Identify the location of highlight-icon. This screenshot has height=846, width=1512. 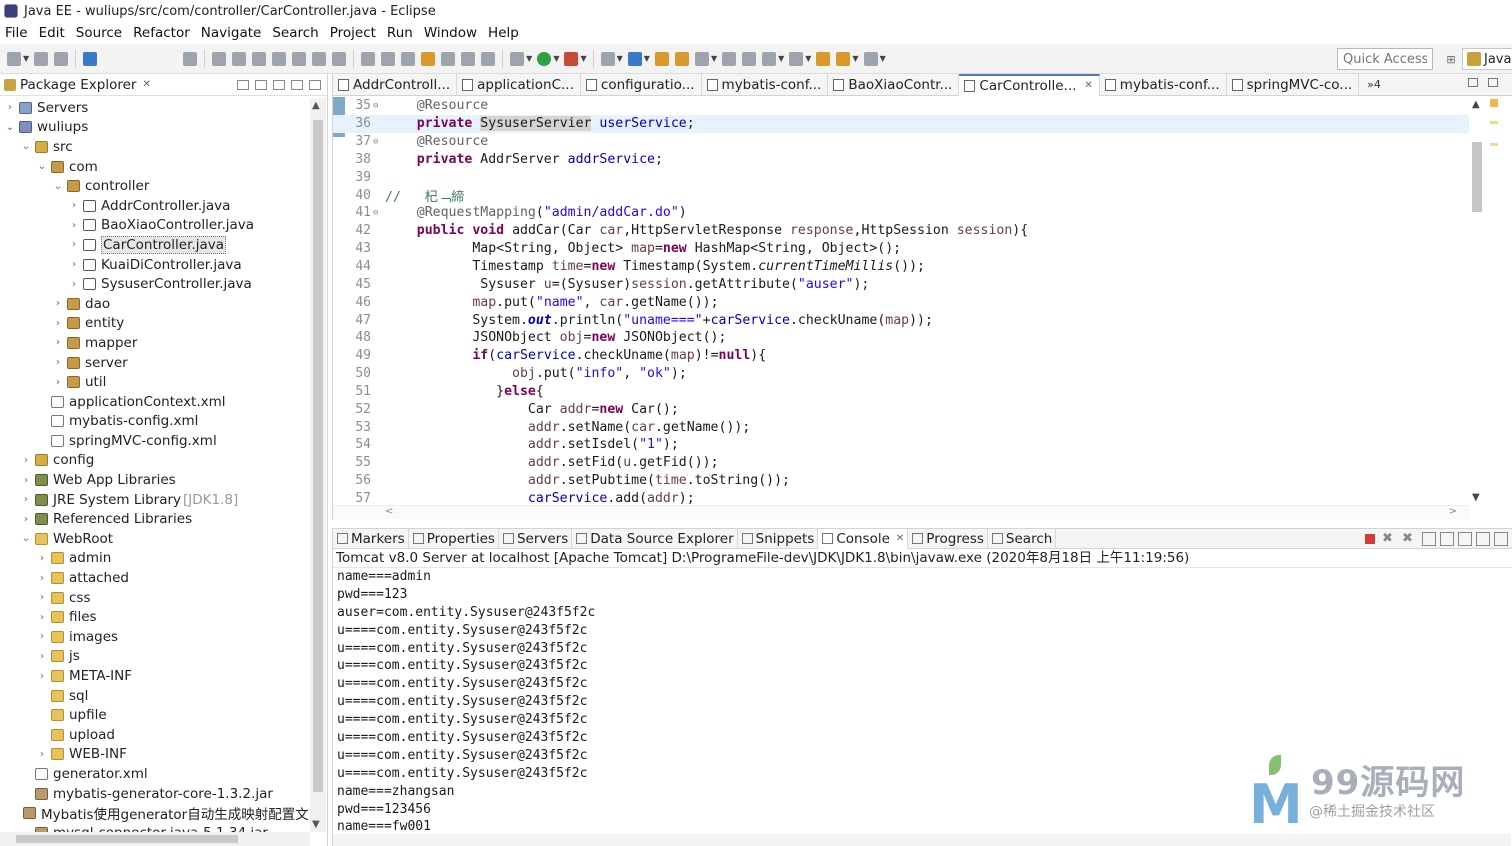
(428, 58).